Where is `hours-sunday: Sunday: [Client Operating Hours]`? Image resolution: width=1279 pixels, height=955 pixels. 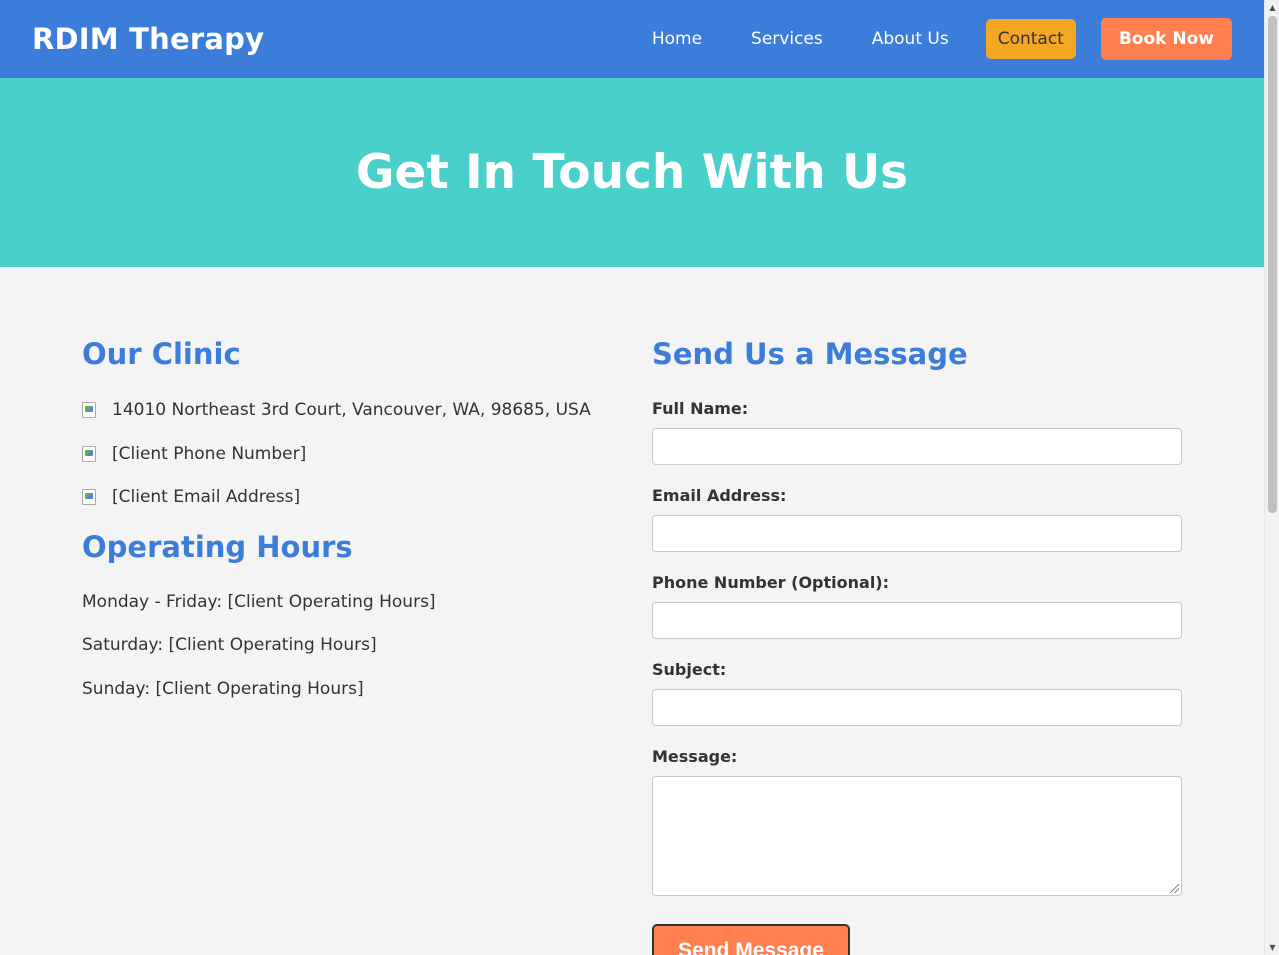
hours-sunday: Sunday: [Client Operating Hours] is located at coordinates (223, 688).